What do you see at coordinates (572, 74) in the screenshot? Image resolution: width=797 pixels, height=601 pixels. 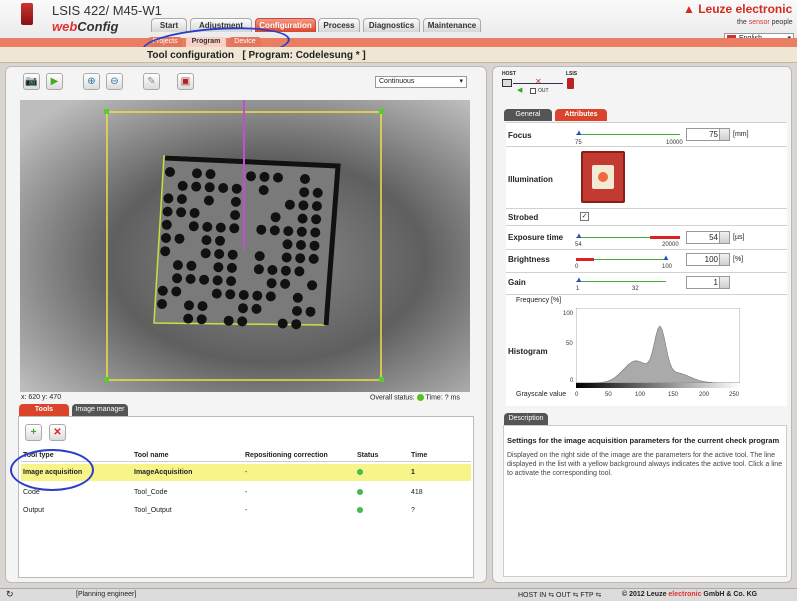 I see `lsis-label: LSIS` at bounding box center [572, 74].